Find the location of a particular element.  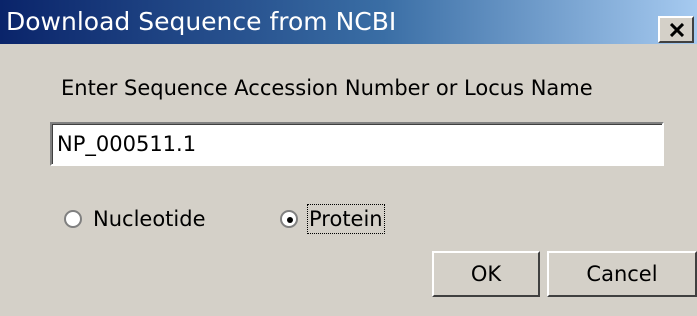

window-title: Download Sequence from NCBI is located at coordinates (201, 21).